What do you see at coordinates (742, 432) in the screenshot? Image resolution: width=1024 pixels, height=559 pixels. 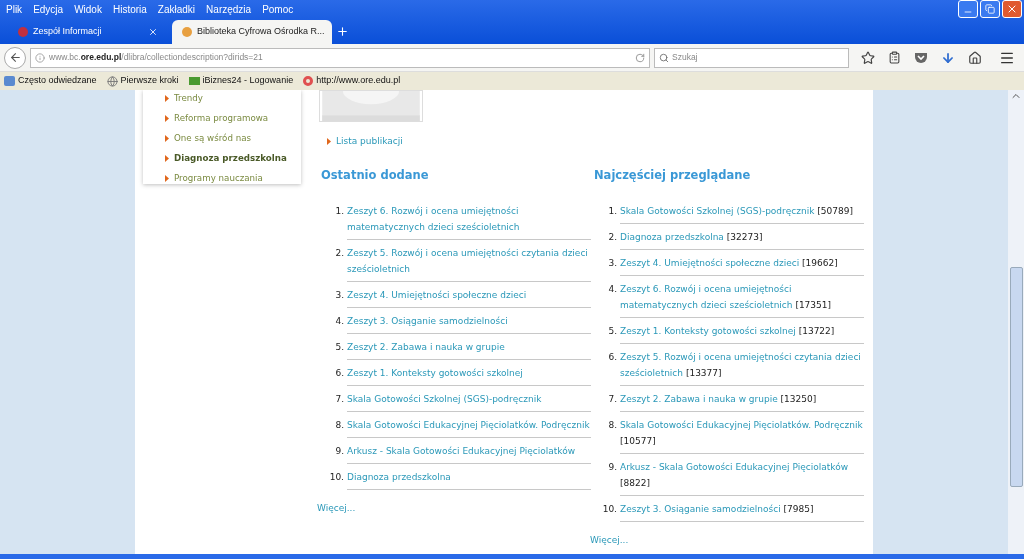 I see `publication-link: Skala Gotowości Edukacyjnej Pięciolatków. Podręcznik [10577]` at bounding box center [742, 432].